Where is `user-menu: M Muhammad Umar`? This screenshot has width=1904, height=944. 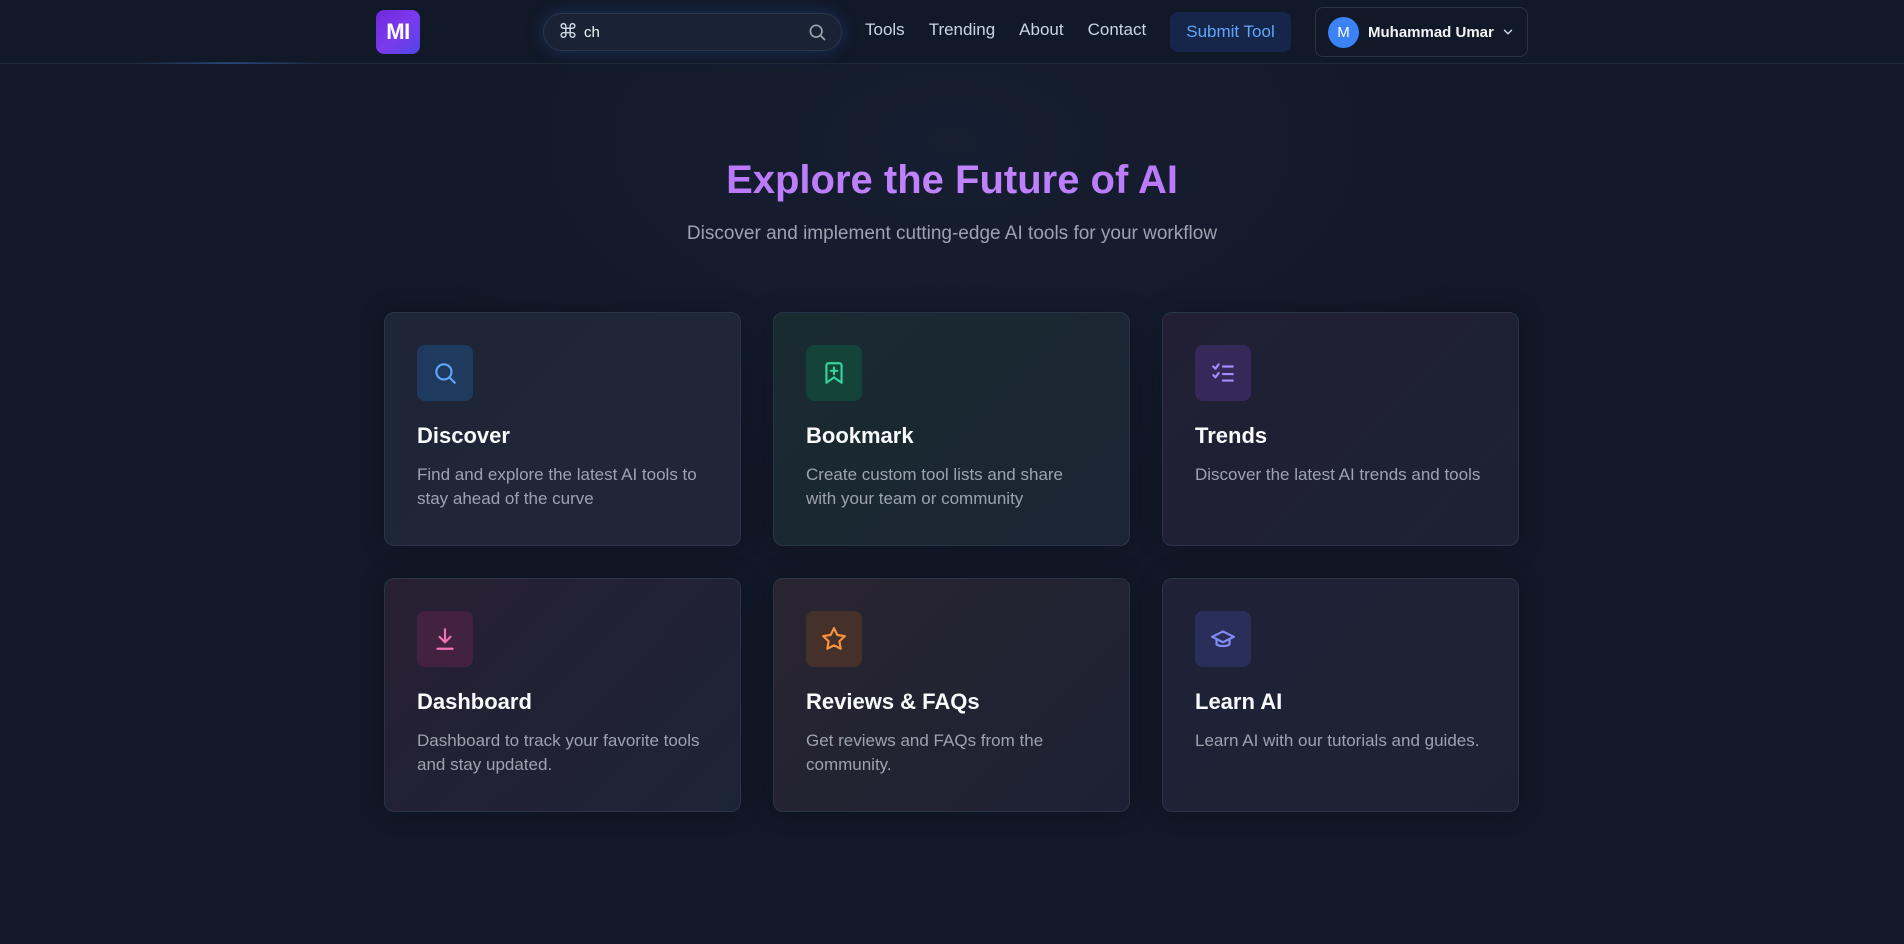 user-menu: M Muhammad Umar is located at coordinates (1421, 32).